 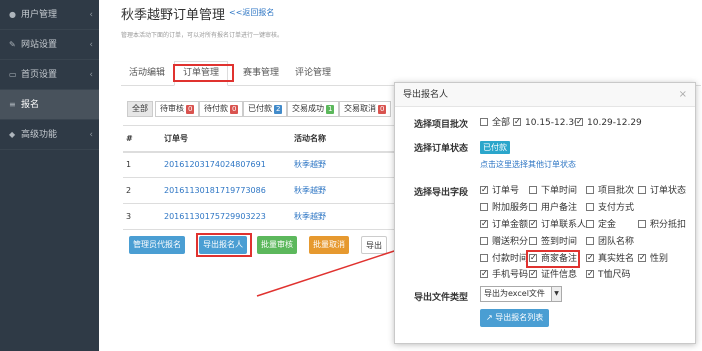 What do you see at coordinates (329, 245) in the screenshot?
I see `batch-cancel-button: 批量取消` at bounding box center [329, 245].